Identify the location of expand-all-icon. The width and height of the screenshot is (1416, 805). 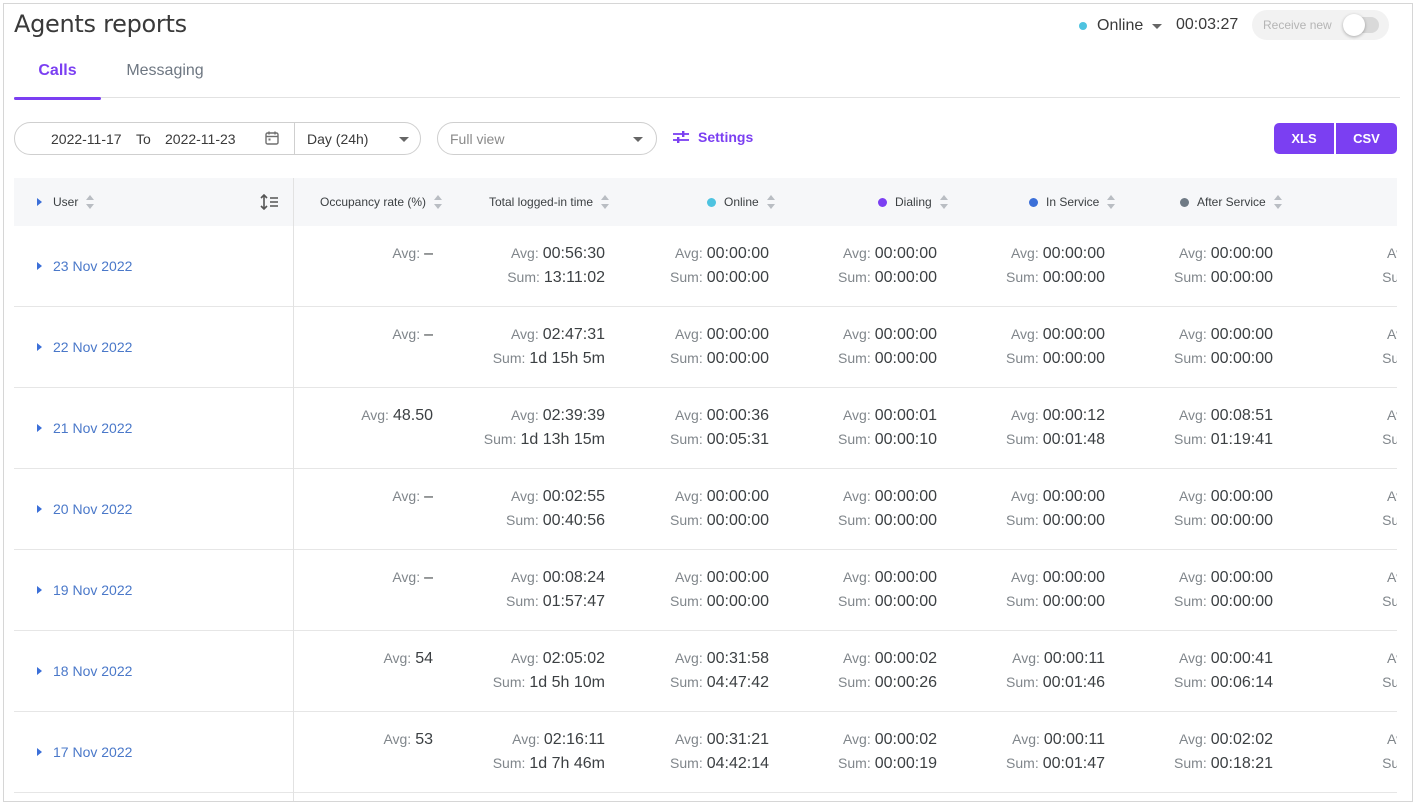
(39, 202).